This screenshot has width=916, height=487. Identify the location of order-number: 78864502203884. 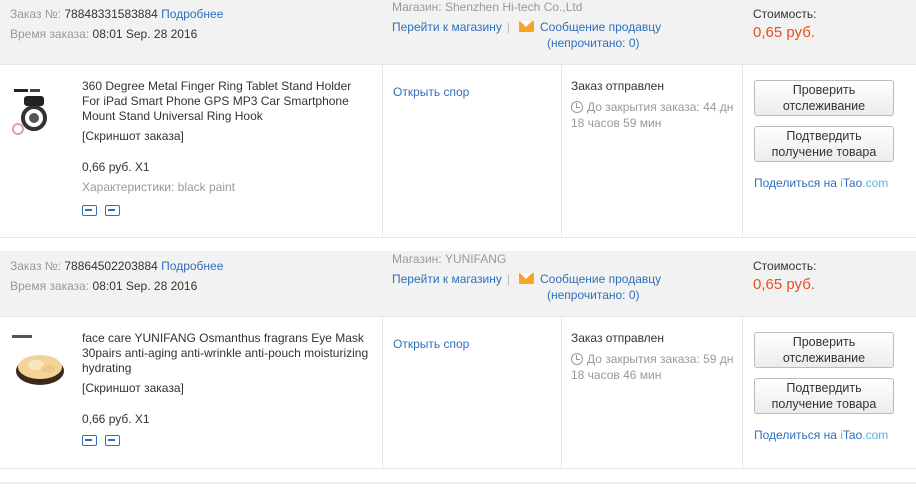
(111, 266).